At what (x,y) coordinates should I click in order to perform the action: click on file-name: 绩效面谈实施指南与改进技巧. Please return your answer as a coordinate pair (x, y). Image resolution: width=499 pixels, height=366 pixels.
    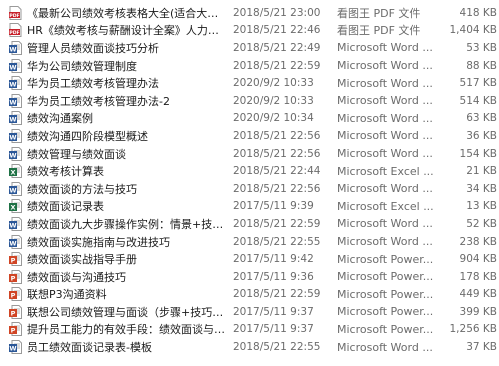
    Looking at the image, I should click on (98, 242).